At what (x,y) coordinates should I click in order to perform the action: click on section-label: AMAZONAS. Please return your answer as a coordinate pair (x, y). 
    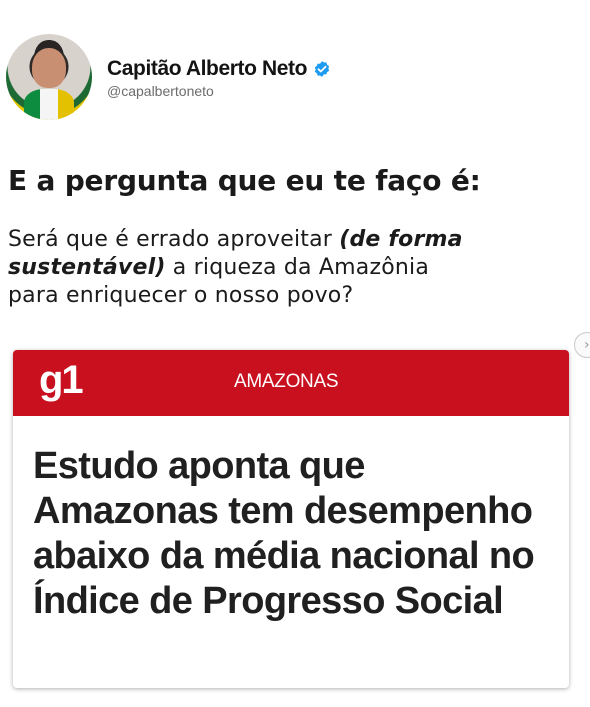
    Looking at the image, I should click on (286, 381).